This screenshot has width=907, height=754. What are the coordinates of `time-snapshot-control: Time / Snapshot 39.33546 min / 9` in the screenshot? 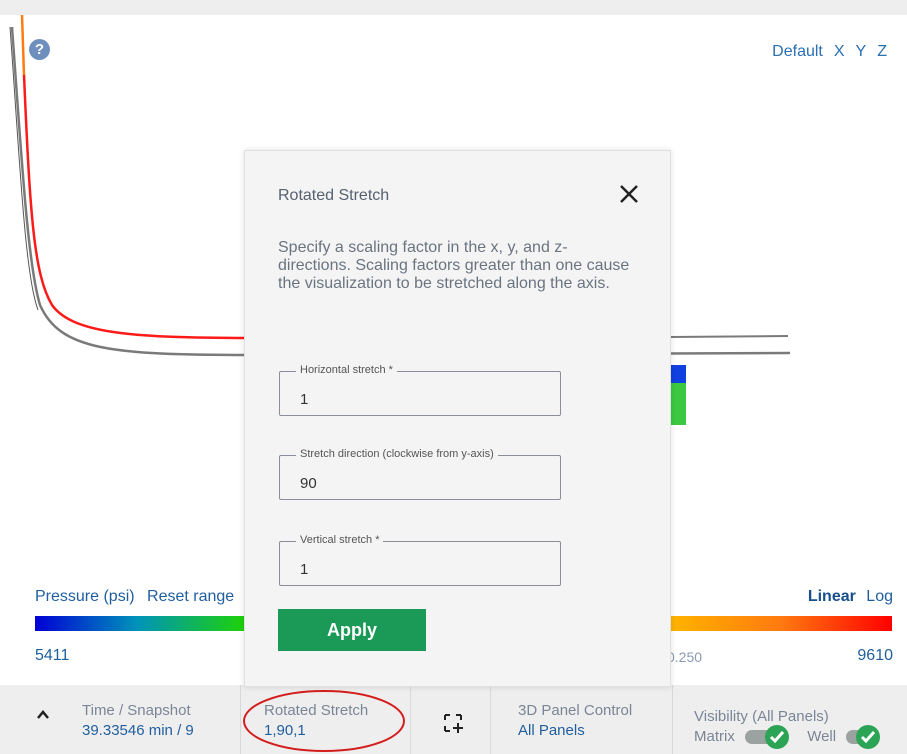 It's located at (138, 721).